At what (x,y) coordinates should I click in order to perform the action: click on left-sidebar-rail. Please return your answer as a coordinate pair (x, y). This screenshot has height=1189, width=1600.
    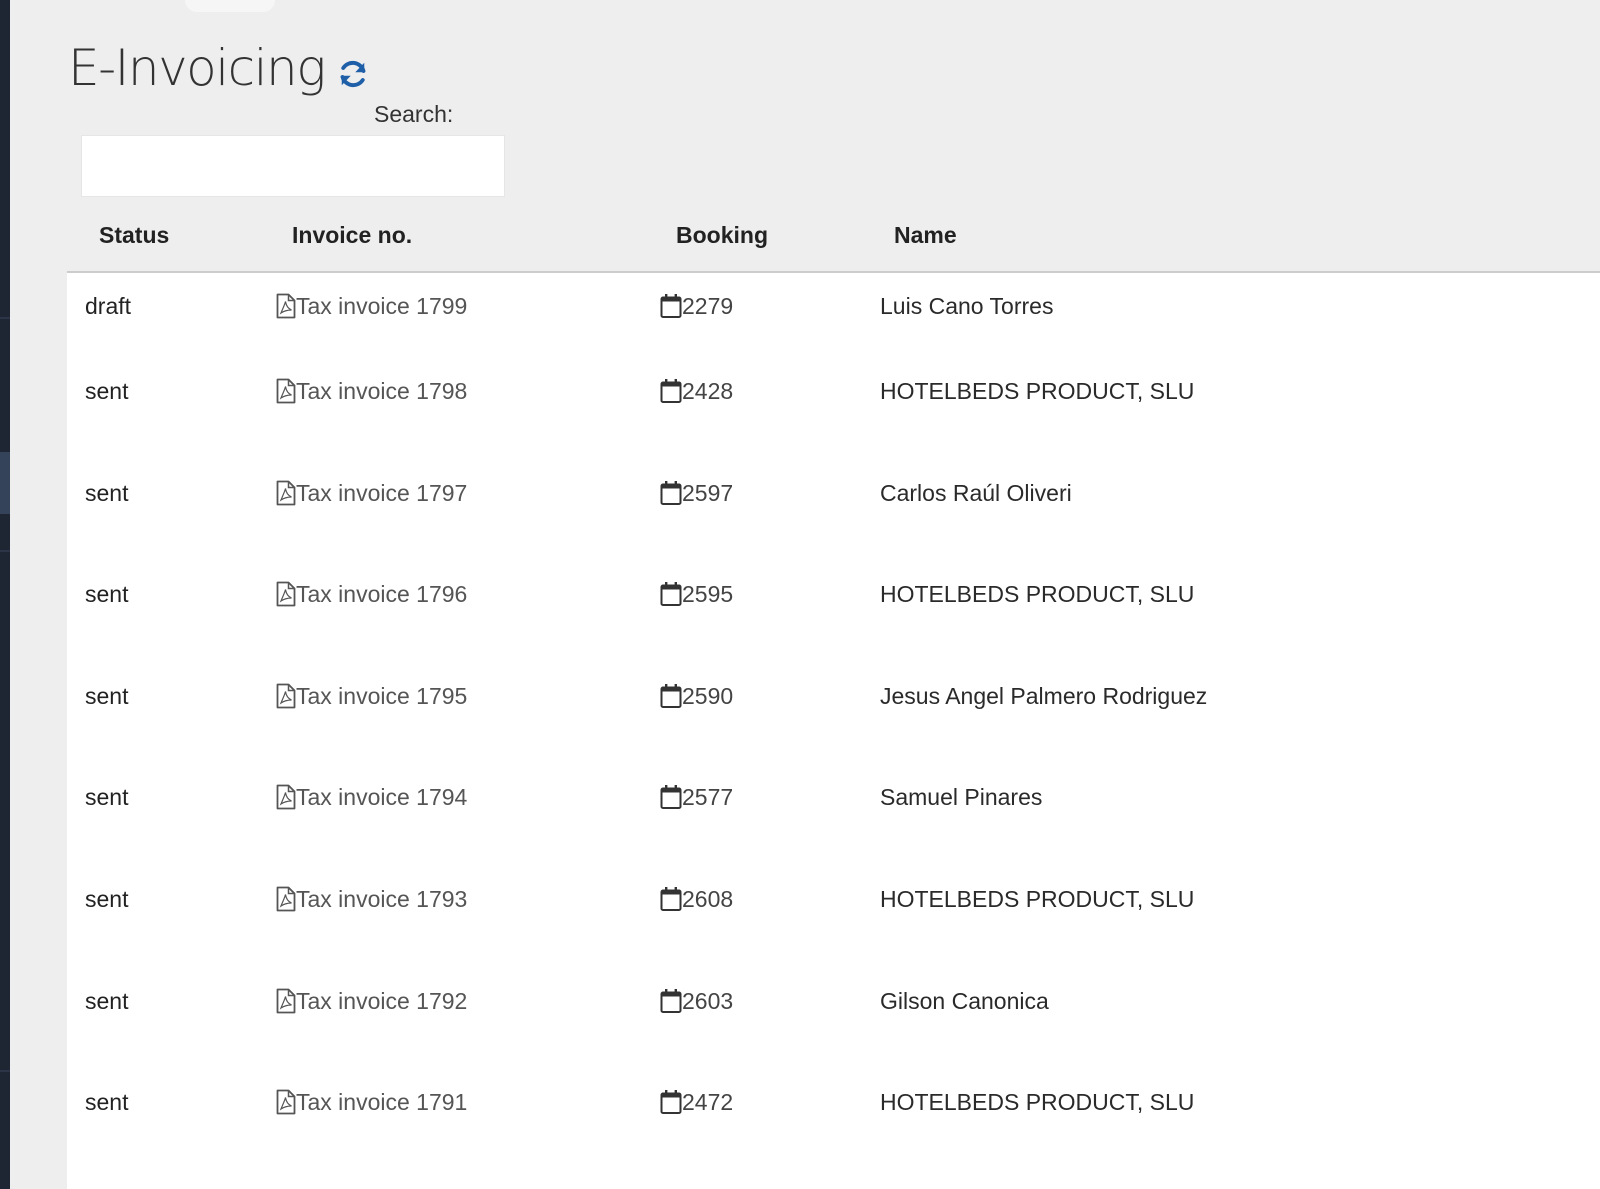
    Looking at the image, I should click on (5, 594).